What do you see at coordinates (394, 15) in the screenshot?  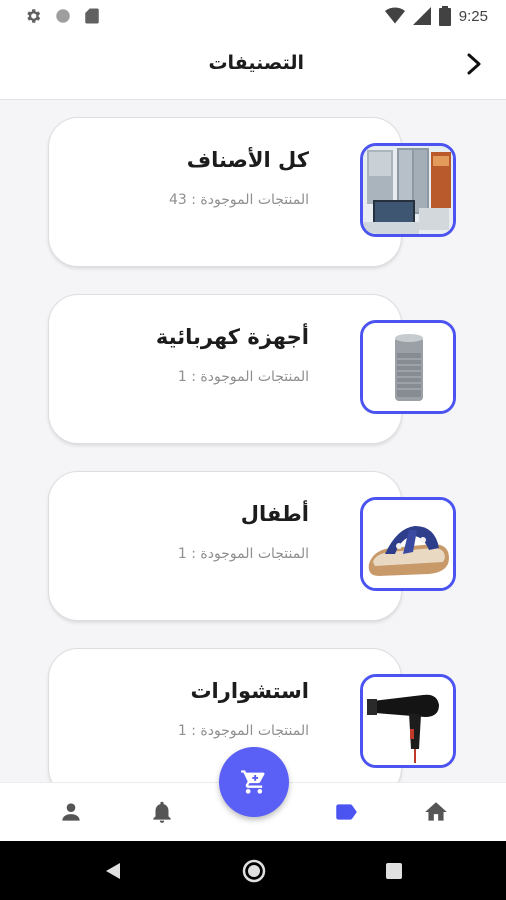 I see `wifi-icon` at bounding box center [394, 15].